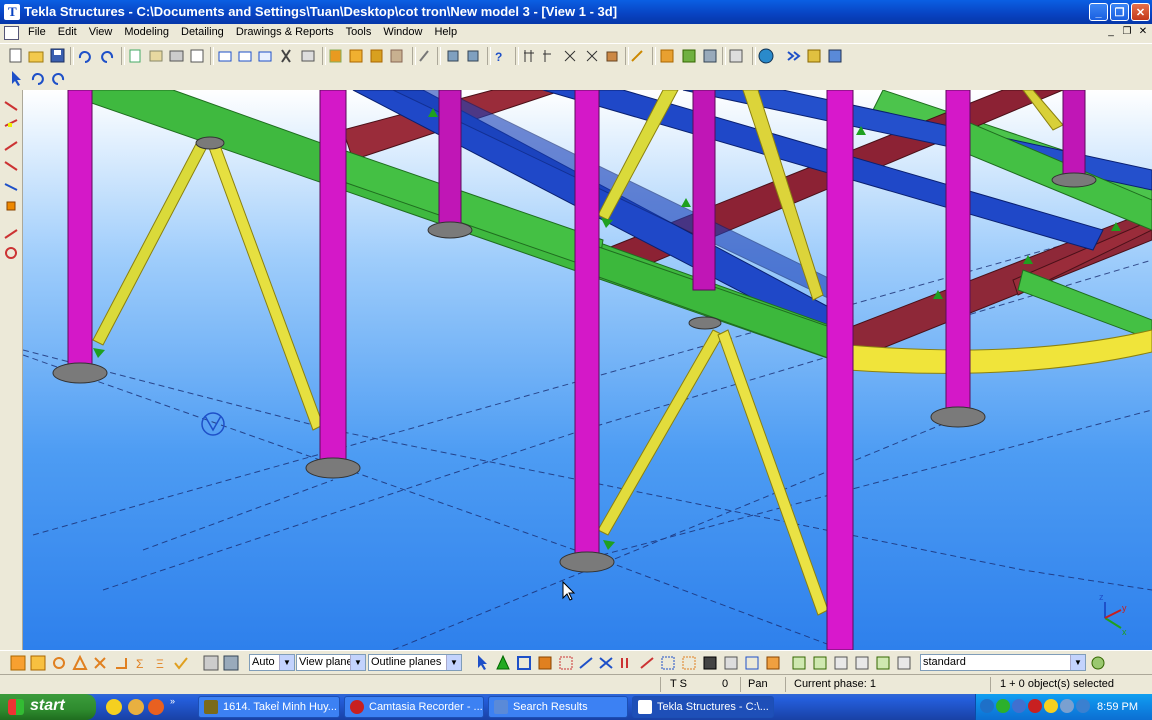 The width and height of the screenshot is (1152, 720). I want to click on select-bolt-icon: Σ, so click(139, 664).